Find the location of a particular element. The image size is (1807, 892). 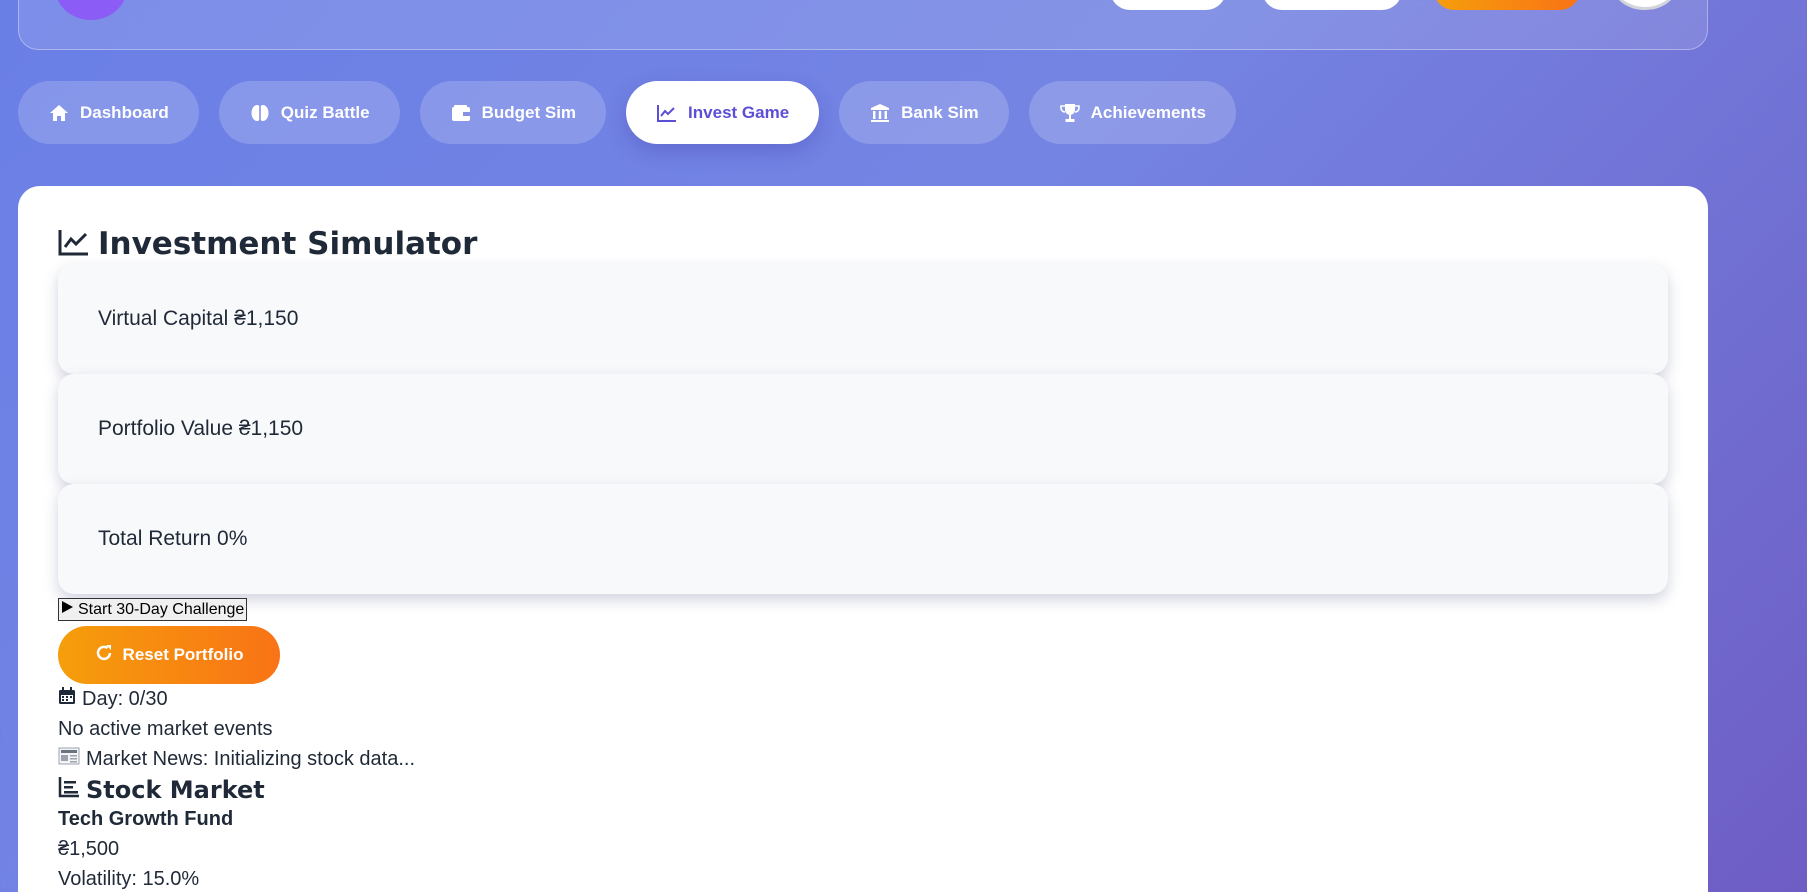

tab-label: Invest Game is located at coordinates (739, 112).